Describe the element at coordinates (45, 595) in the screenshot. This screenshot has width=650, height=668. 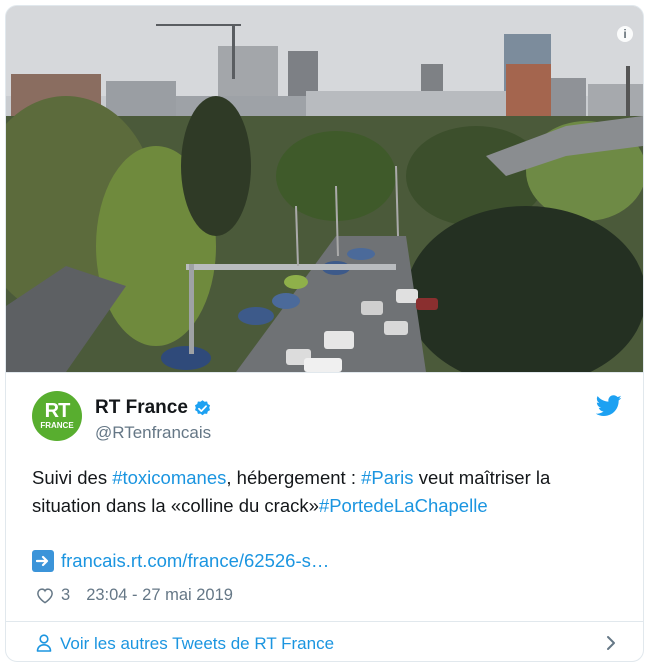
I see `heart-icon` at that location.